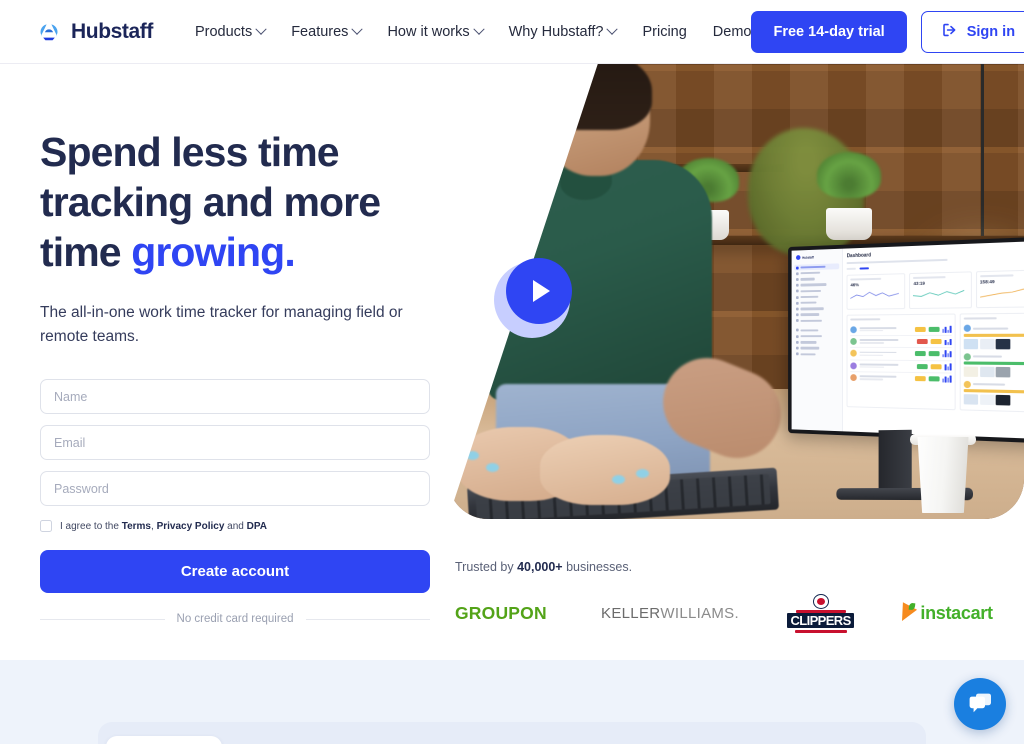  I want to click on play-triangle-icon, so click(541, 291).